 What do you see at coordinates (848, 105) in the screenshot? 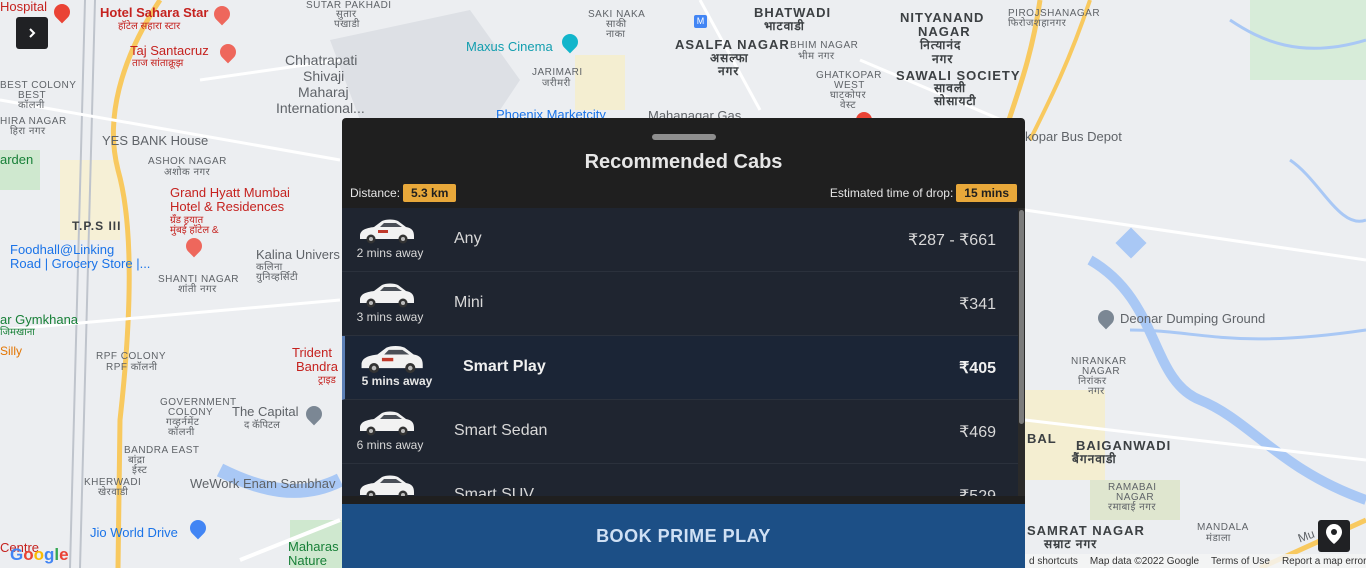
I see `map-label-ghatkopar-hi2: वेस्ट` at bounding box center [848, 105].